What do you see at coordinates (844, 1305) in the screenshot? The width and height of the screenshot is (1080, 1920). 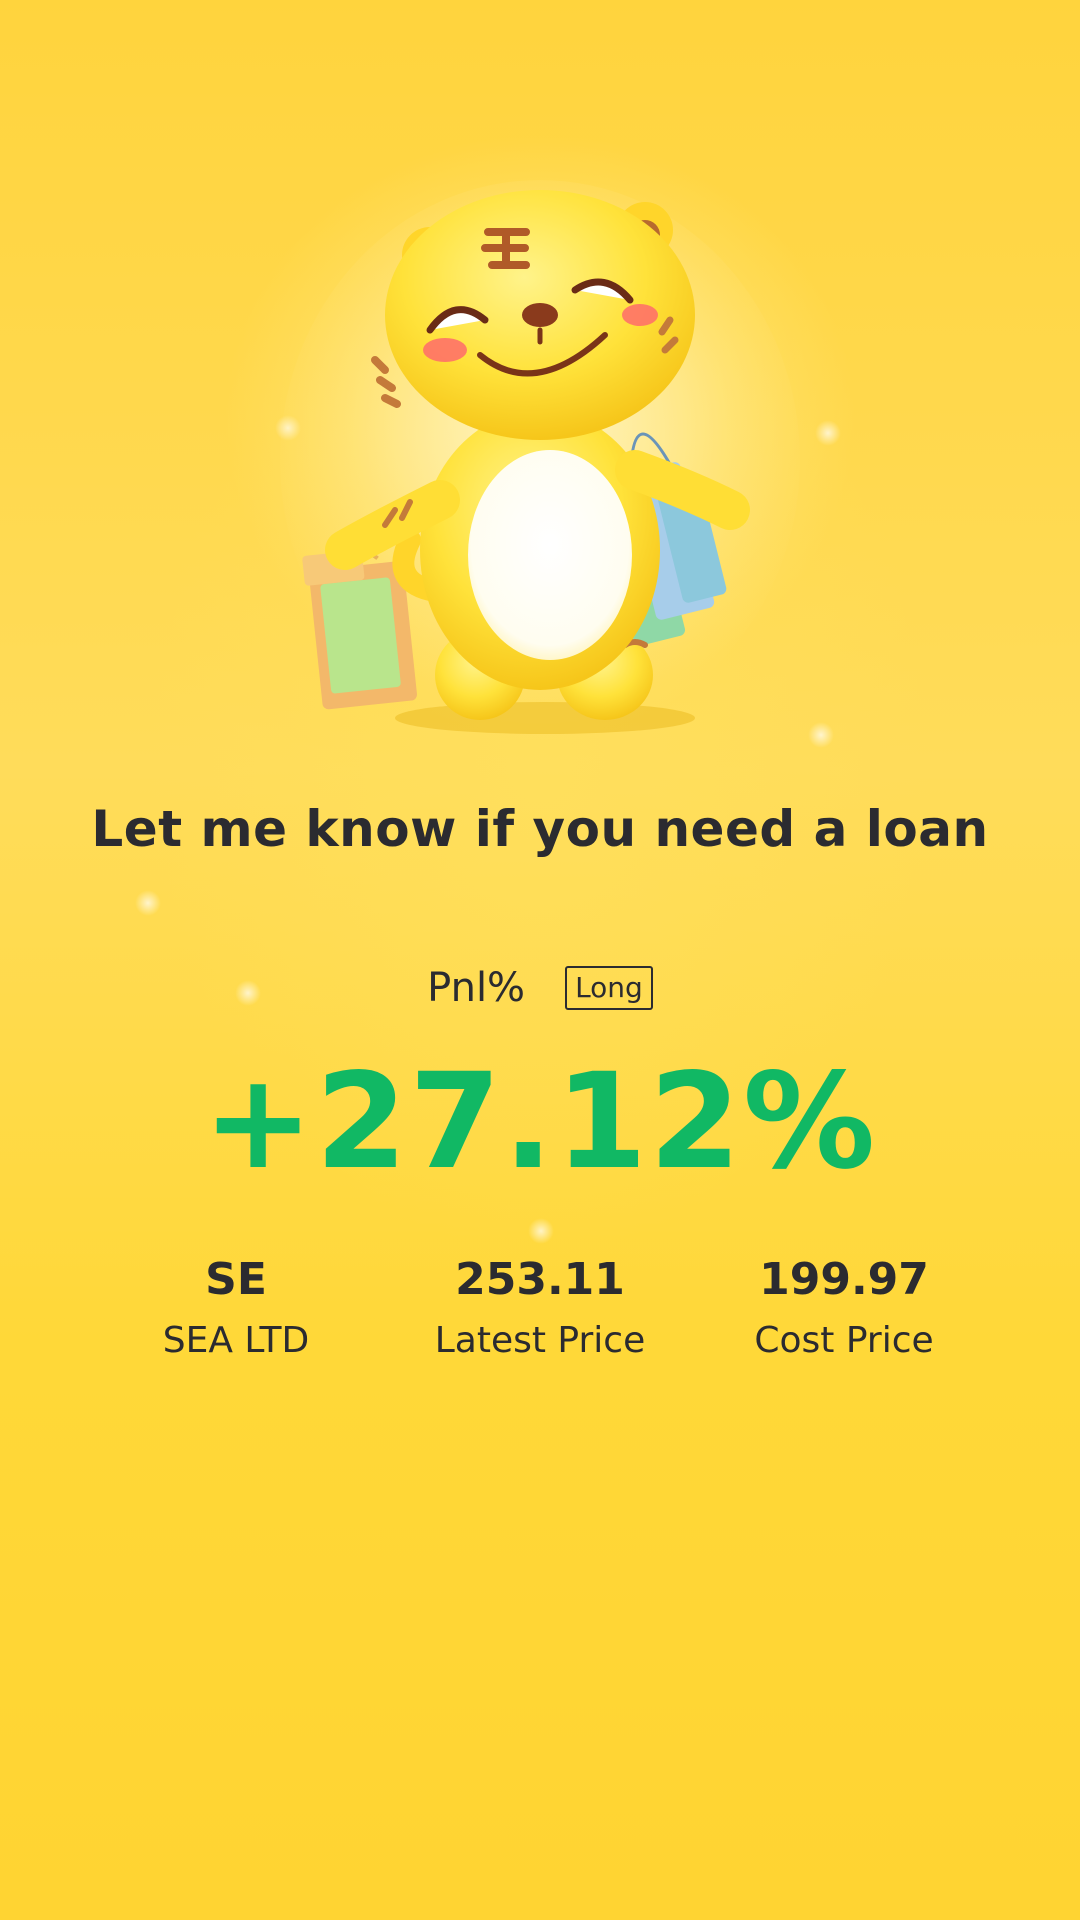 I see `stat-cost-price: 199.97 Cost Price` at bounding box center [844, 1305].